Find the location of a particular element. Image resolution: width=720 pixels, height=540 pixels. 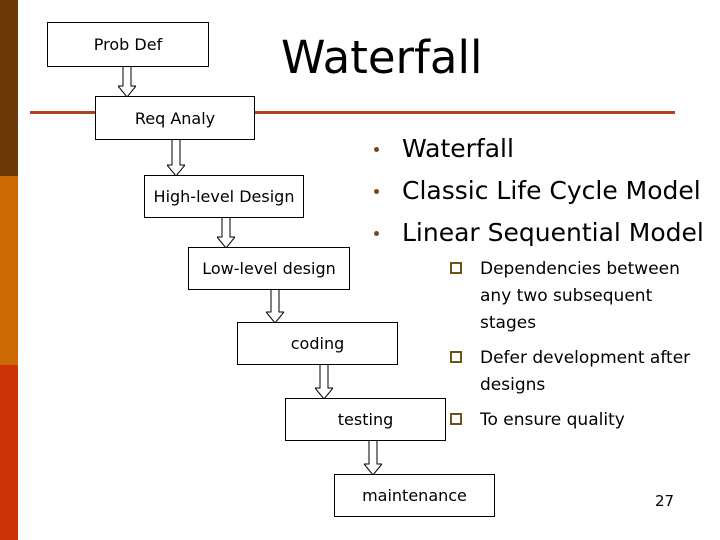

sidebar-band-bottom is located at coordinates (9, 452).